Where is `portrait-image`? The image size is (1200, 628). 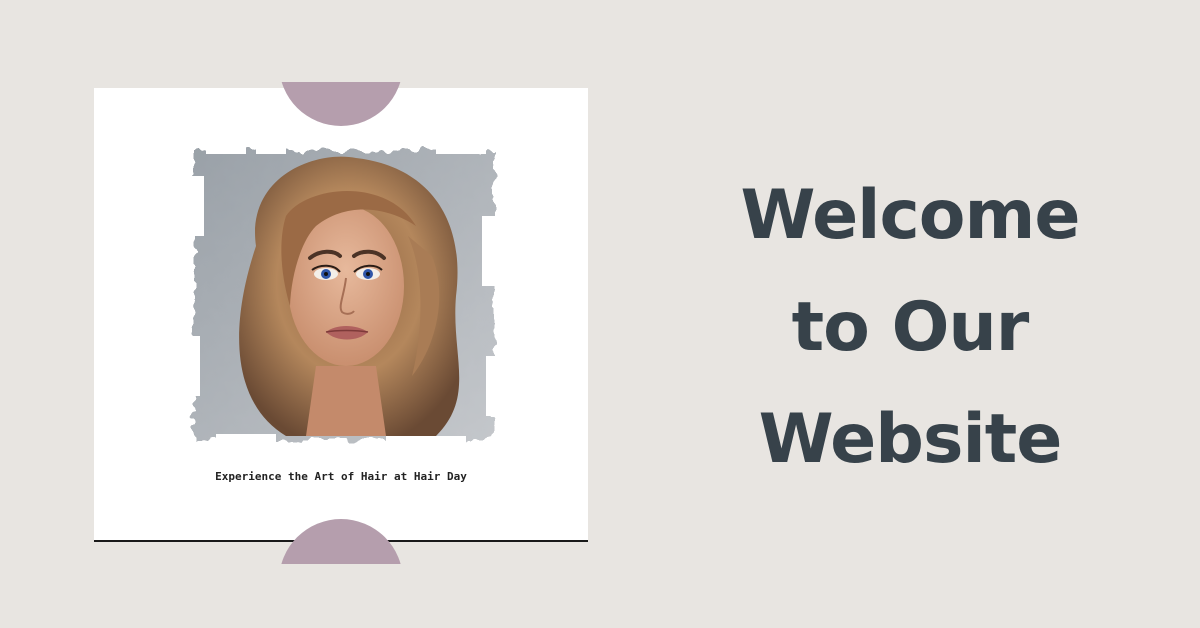 portrait-image is located at coordinates (344, 294).